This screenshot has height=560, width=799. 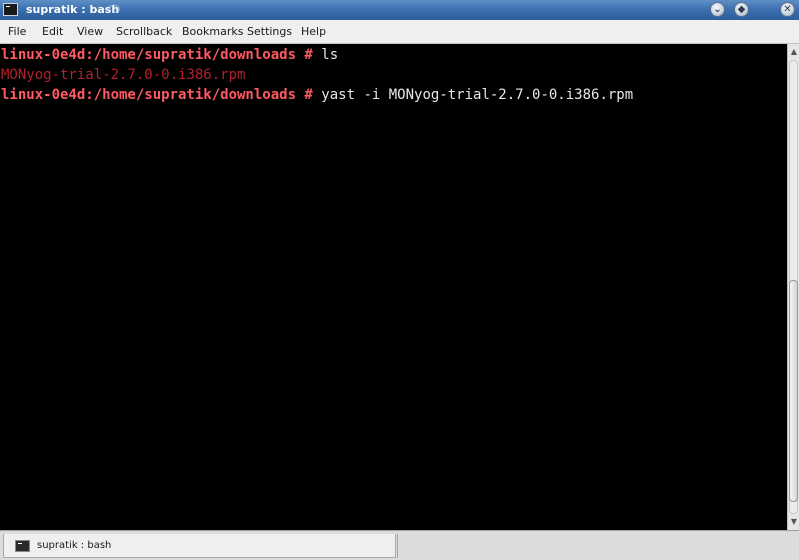 What do you see at coordinates (212, 32) in the screenshot?
I see `menu-bookmarks: Bookmarks` at bounding box center [212, 32].